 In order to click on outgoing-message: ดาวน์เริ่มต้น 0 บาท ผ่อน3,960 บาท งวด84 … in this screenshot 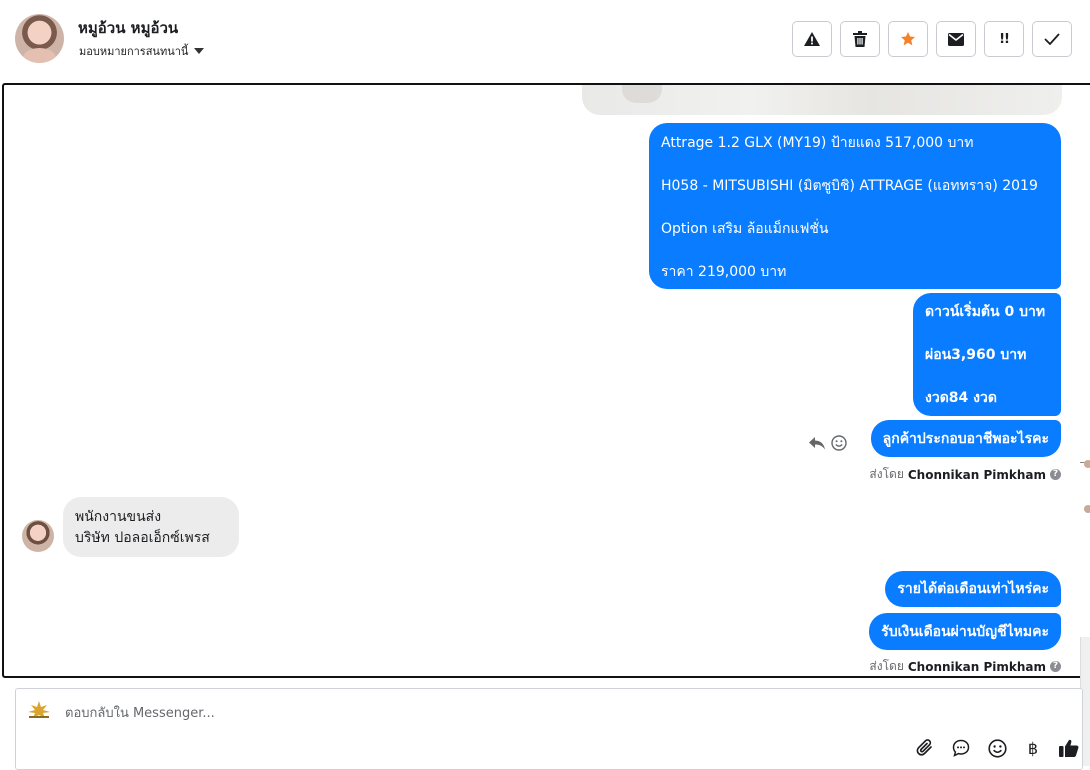, I will do `click(987, 354)`.